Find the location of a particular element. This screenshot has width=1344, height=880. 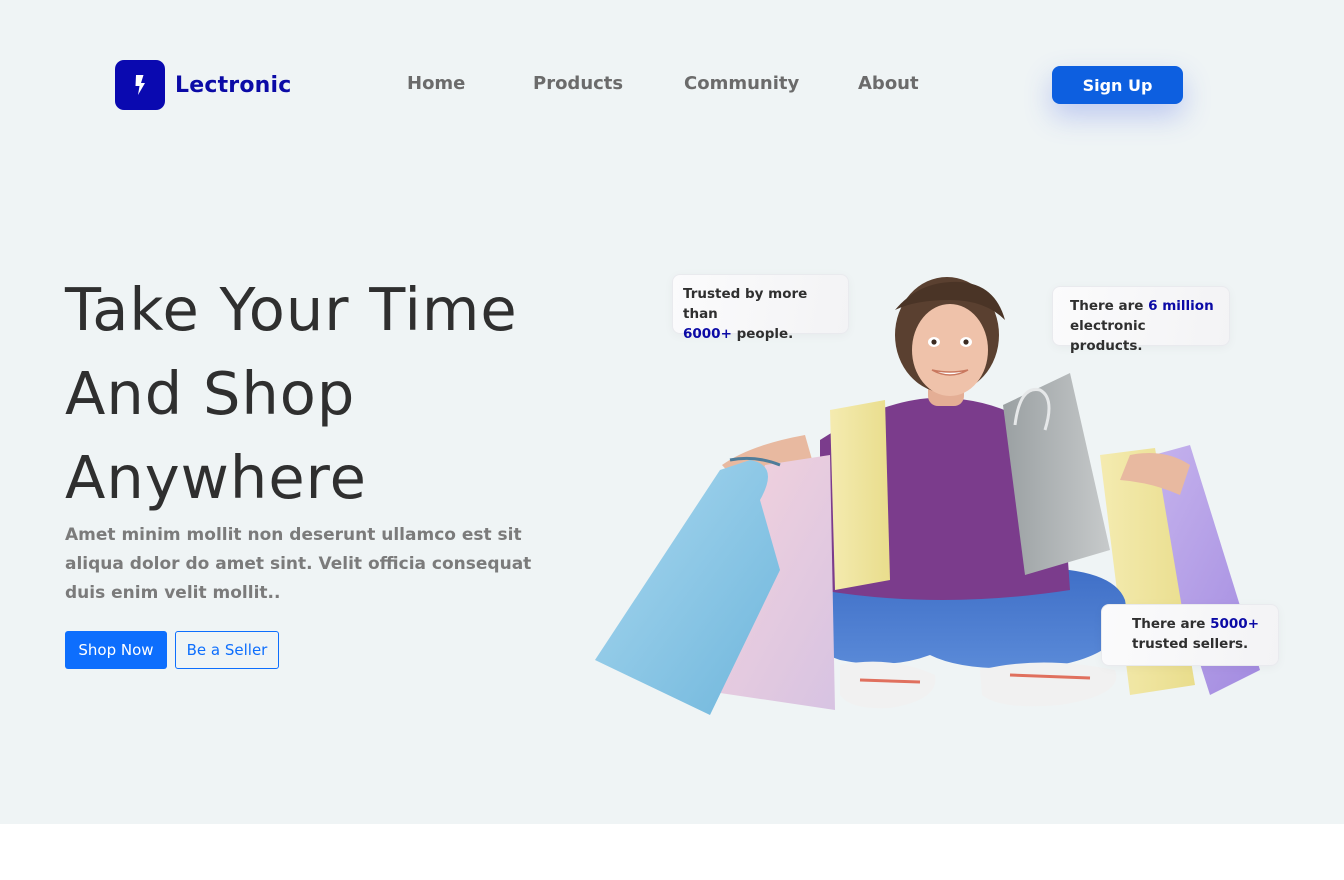

nav-community: Community is located at coordinates (741, 83).